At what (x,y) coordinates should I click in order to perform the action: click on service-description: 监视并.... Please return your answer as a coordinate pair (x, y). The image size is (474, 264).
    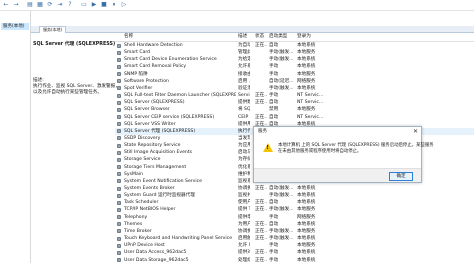
    Looking at the image, I should click on (244, 196).